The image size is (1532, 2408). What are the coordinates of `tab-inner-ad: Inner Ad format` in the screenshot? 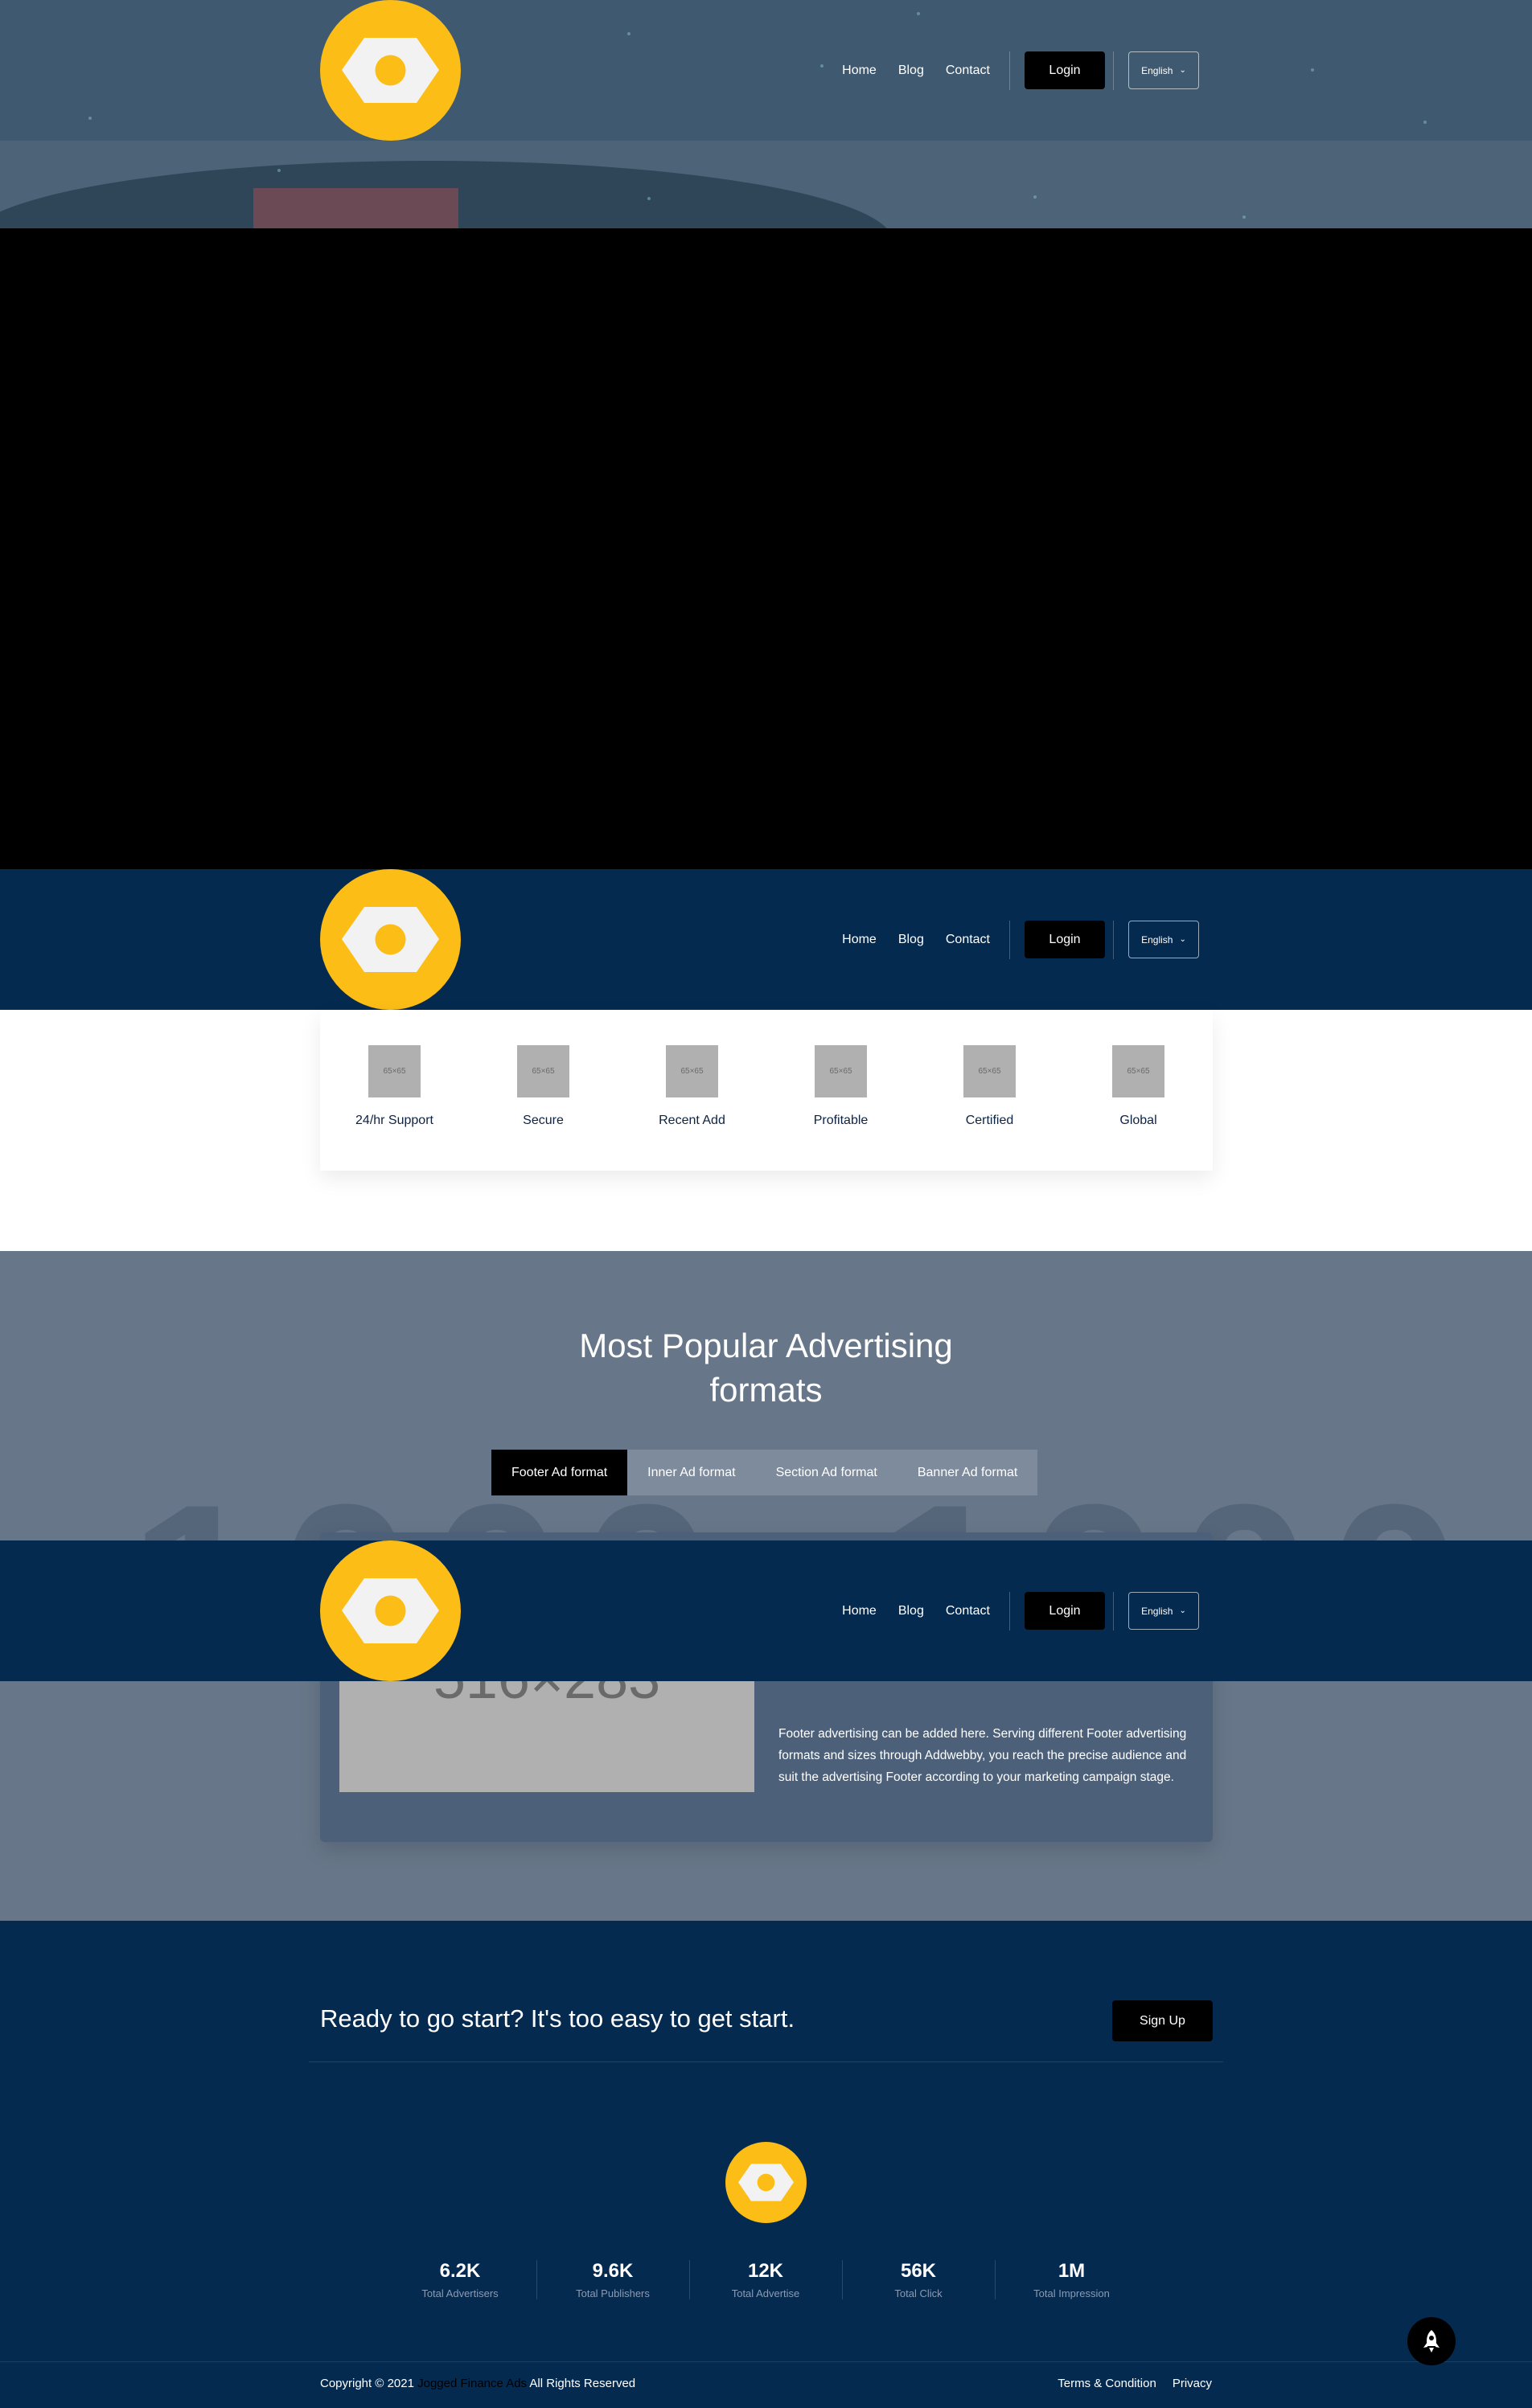 It's located at (691, 1472).